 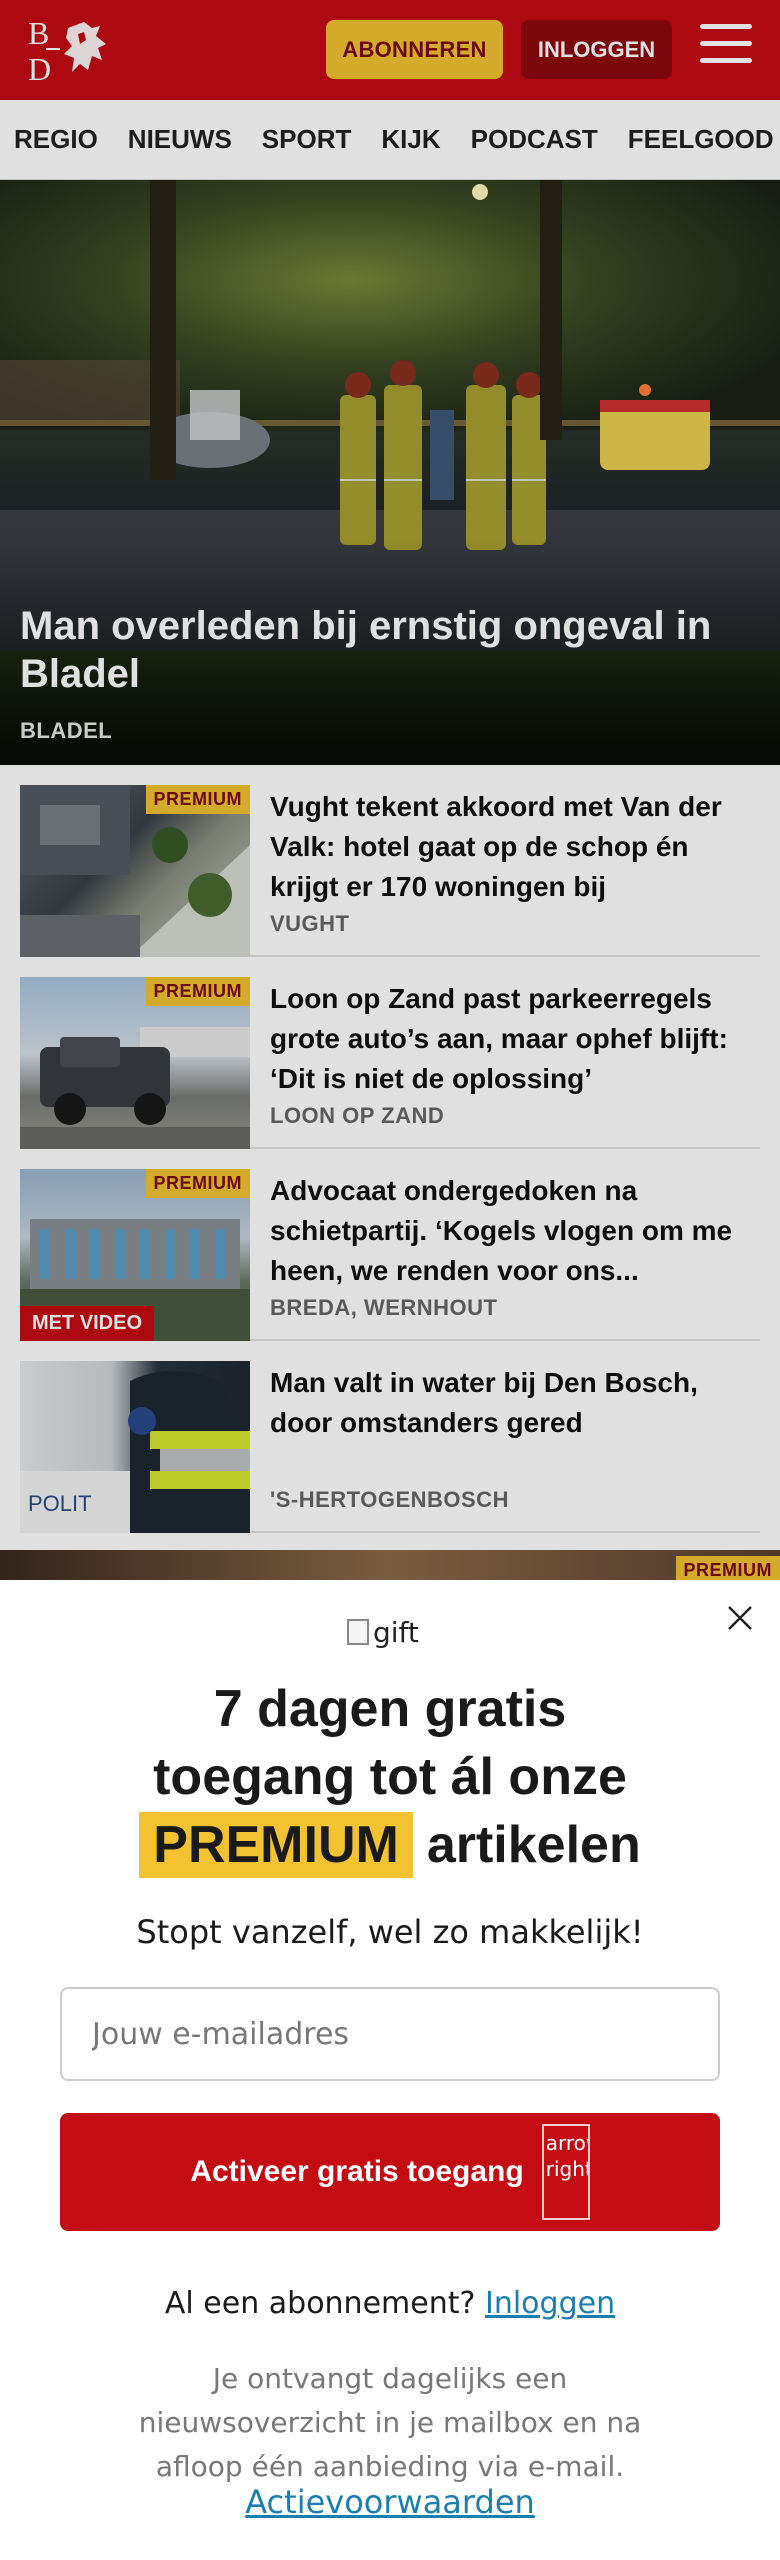 I want to click on terms-link: Actievoorwaarden, so click(x=390, y=2502).